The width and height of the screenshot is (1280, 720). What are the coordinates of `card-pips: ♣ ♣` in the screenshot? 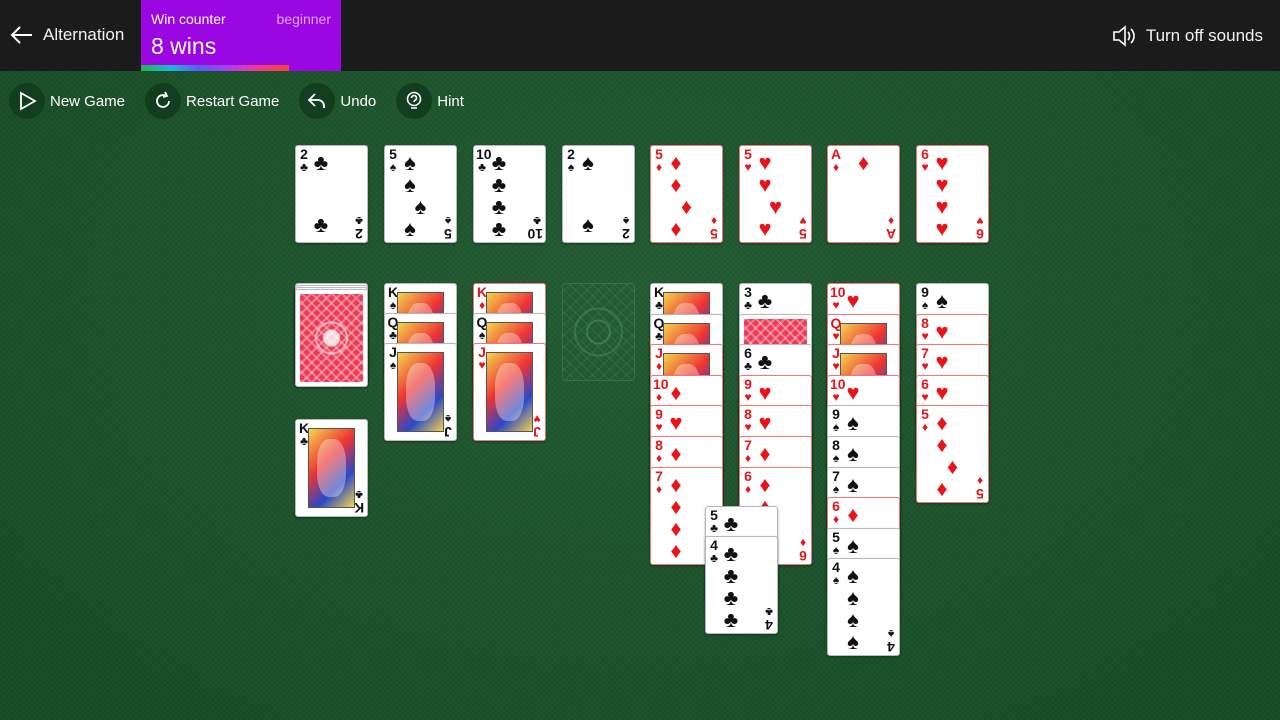 It's located at (321, 193).